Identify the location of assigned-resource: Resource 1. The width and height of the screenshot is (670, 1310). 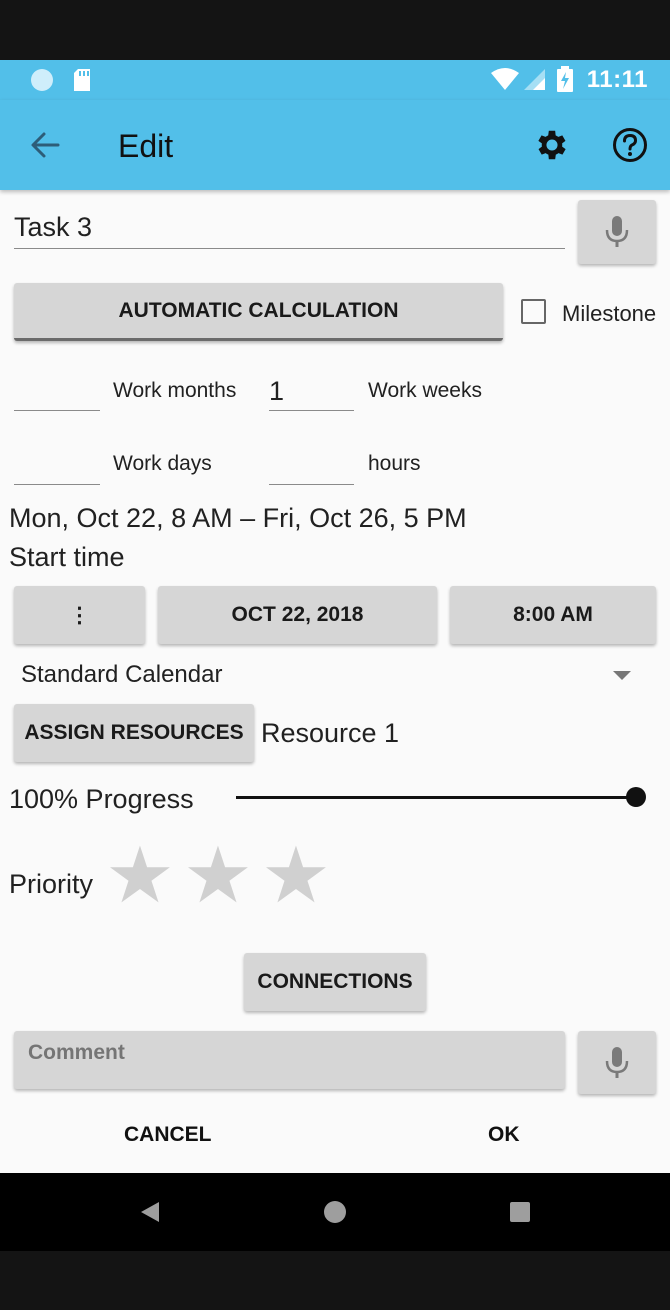
(330, 733).